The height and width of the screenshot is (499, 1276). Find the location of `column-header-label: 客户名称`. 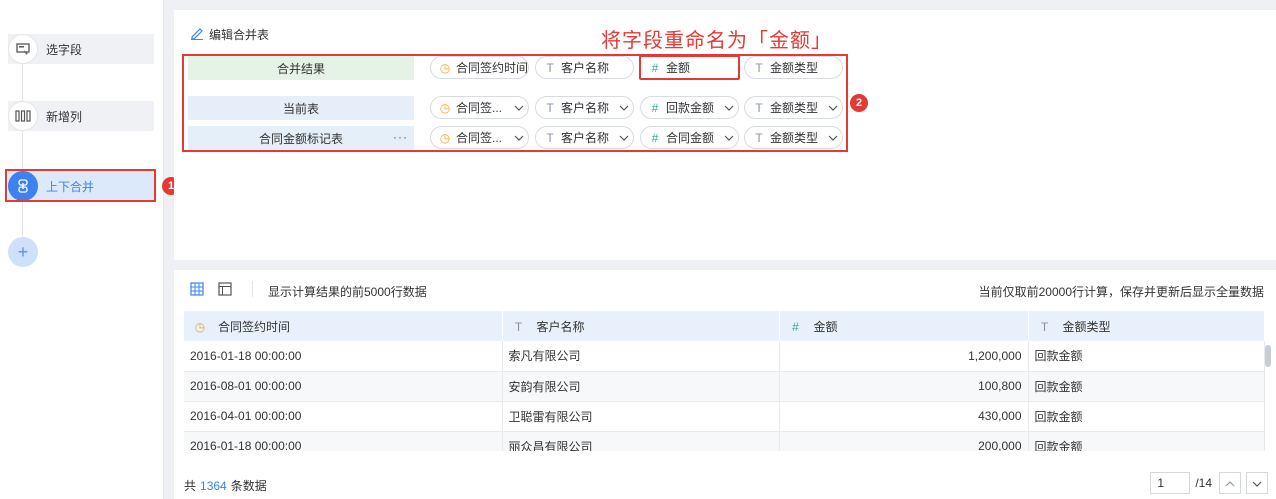

column-header-label: 客户名称 is located at coordinates (560, 326).